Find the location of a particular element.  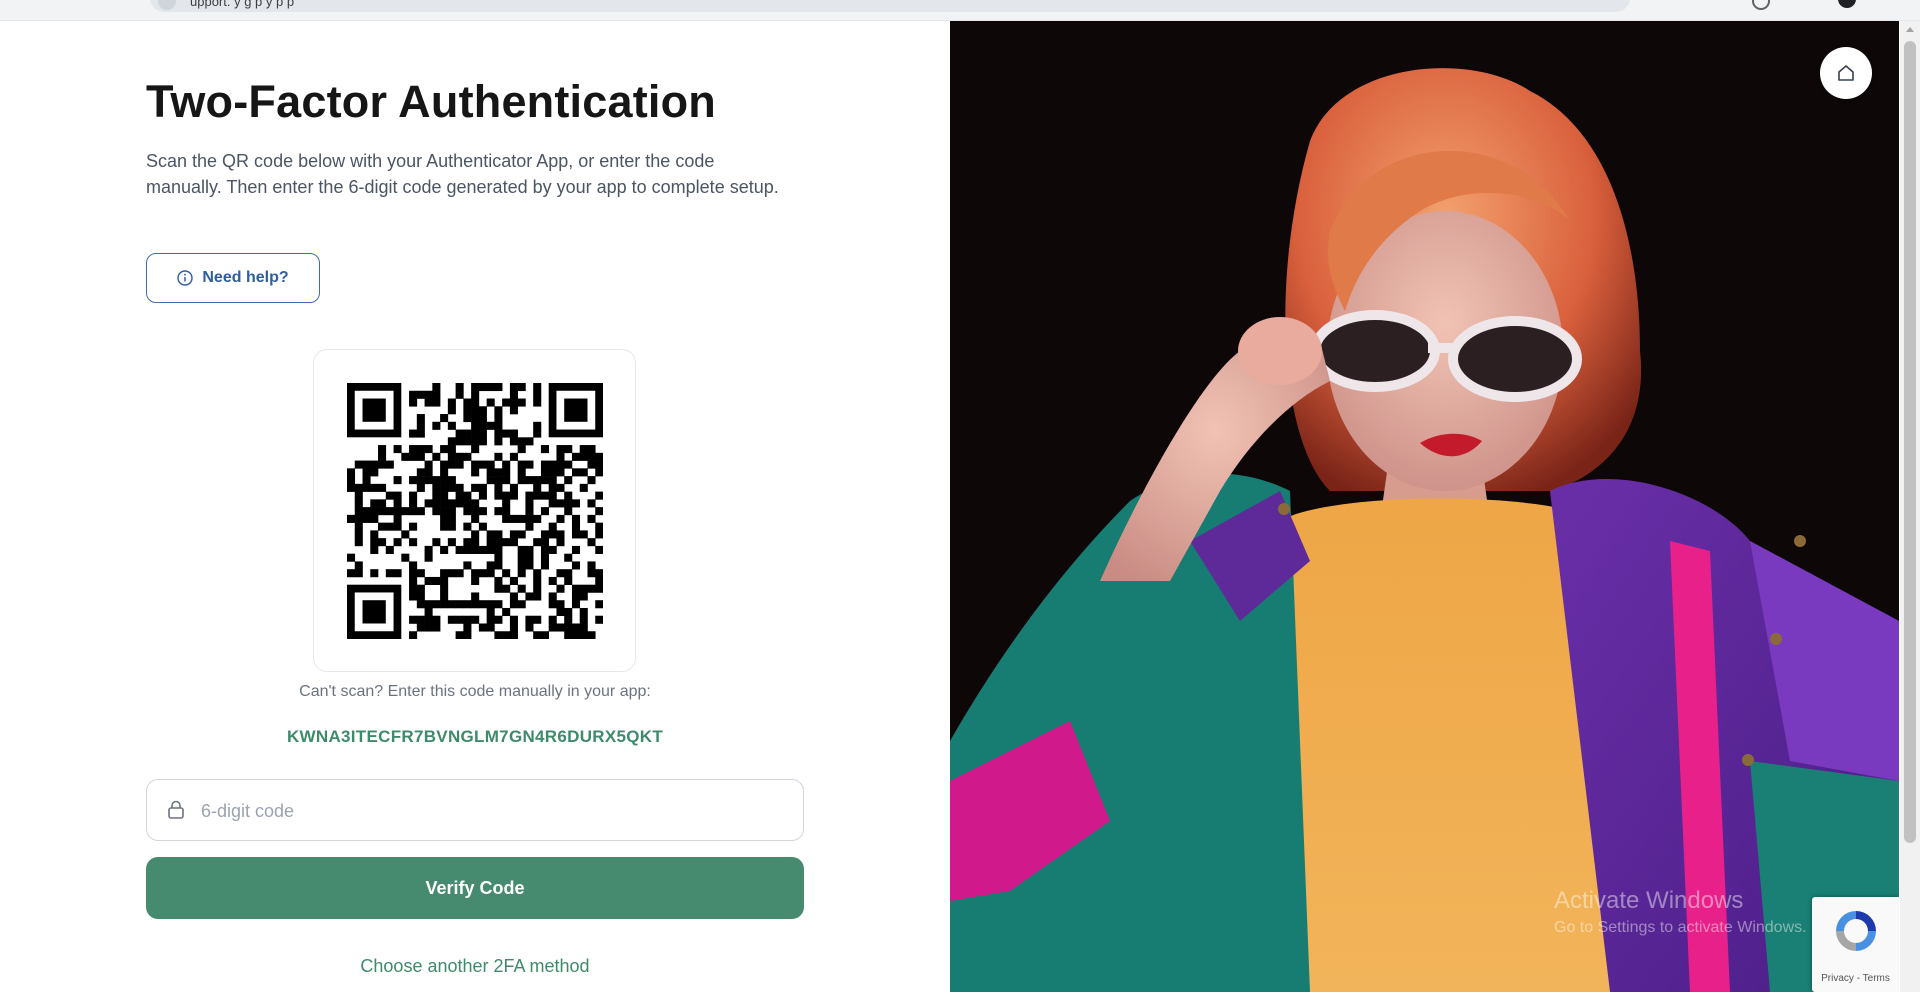

info-icon is located at coordinates (185, 278).